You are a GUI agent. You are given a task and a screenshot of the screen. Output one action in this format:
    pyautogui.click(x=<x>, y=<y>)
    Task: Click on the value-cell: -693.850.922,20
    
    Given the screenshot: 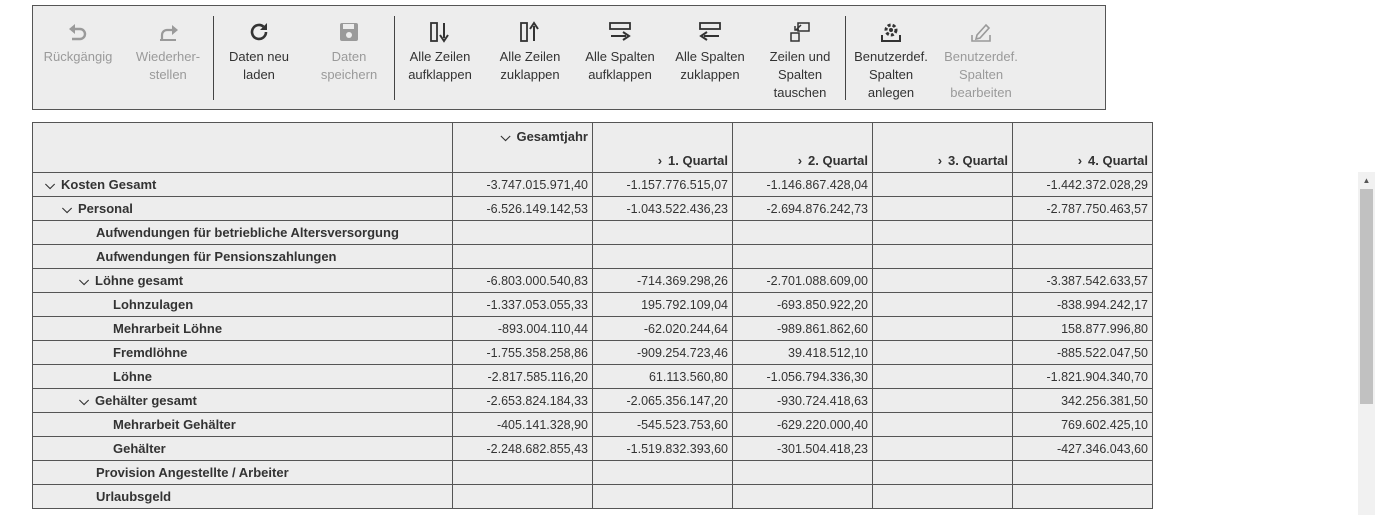 What is the action you would take?
    pyautogui.click(x=802, y=304)
    